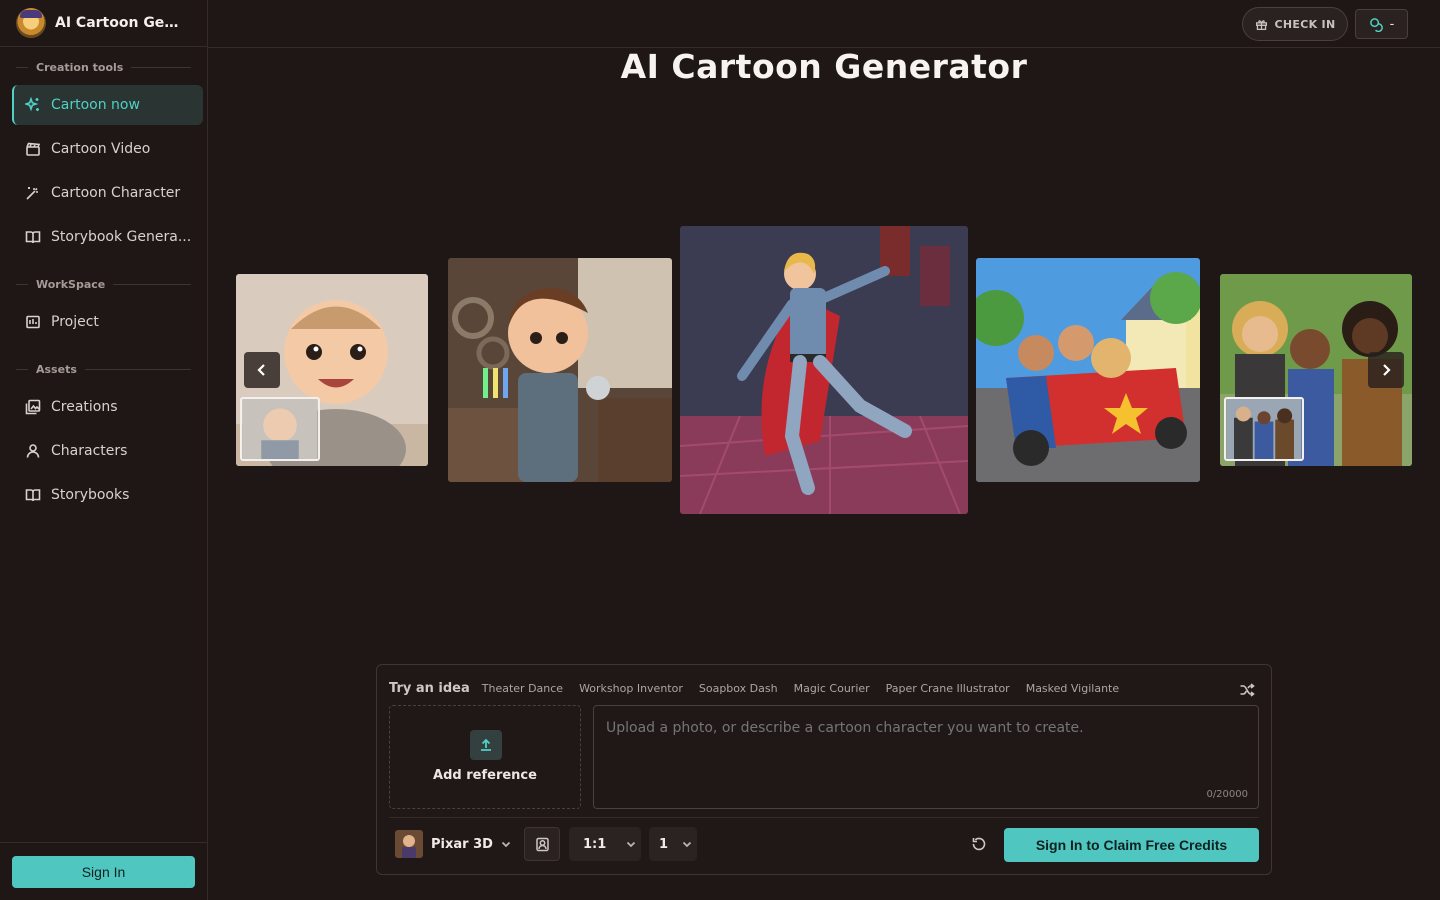 This screenshot has width=1440, height=900. I want to click on section-label: Creation tools, so click(80, 67).